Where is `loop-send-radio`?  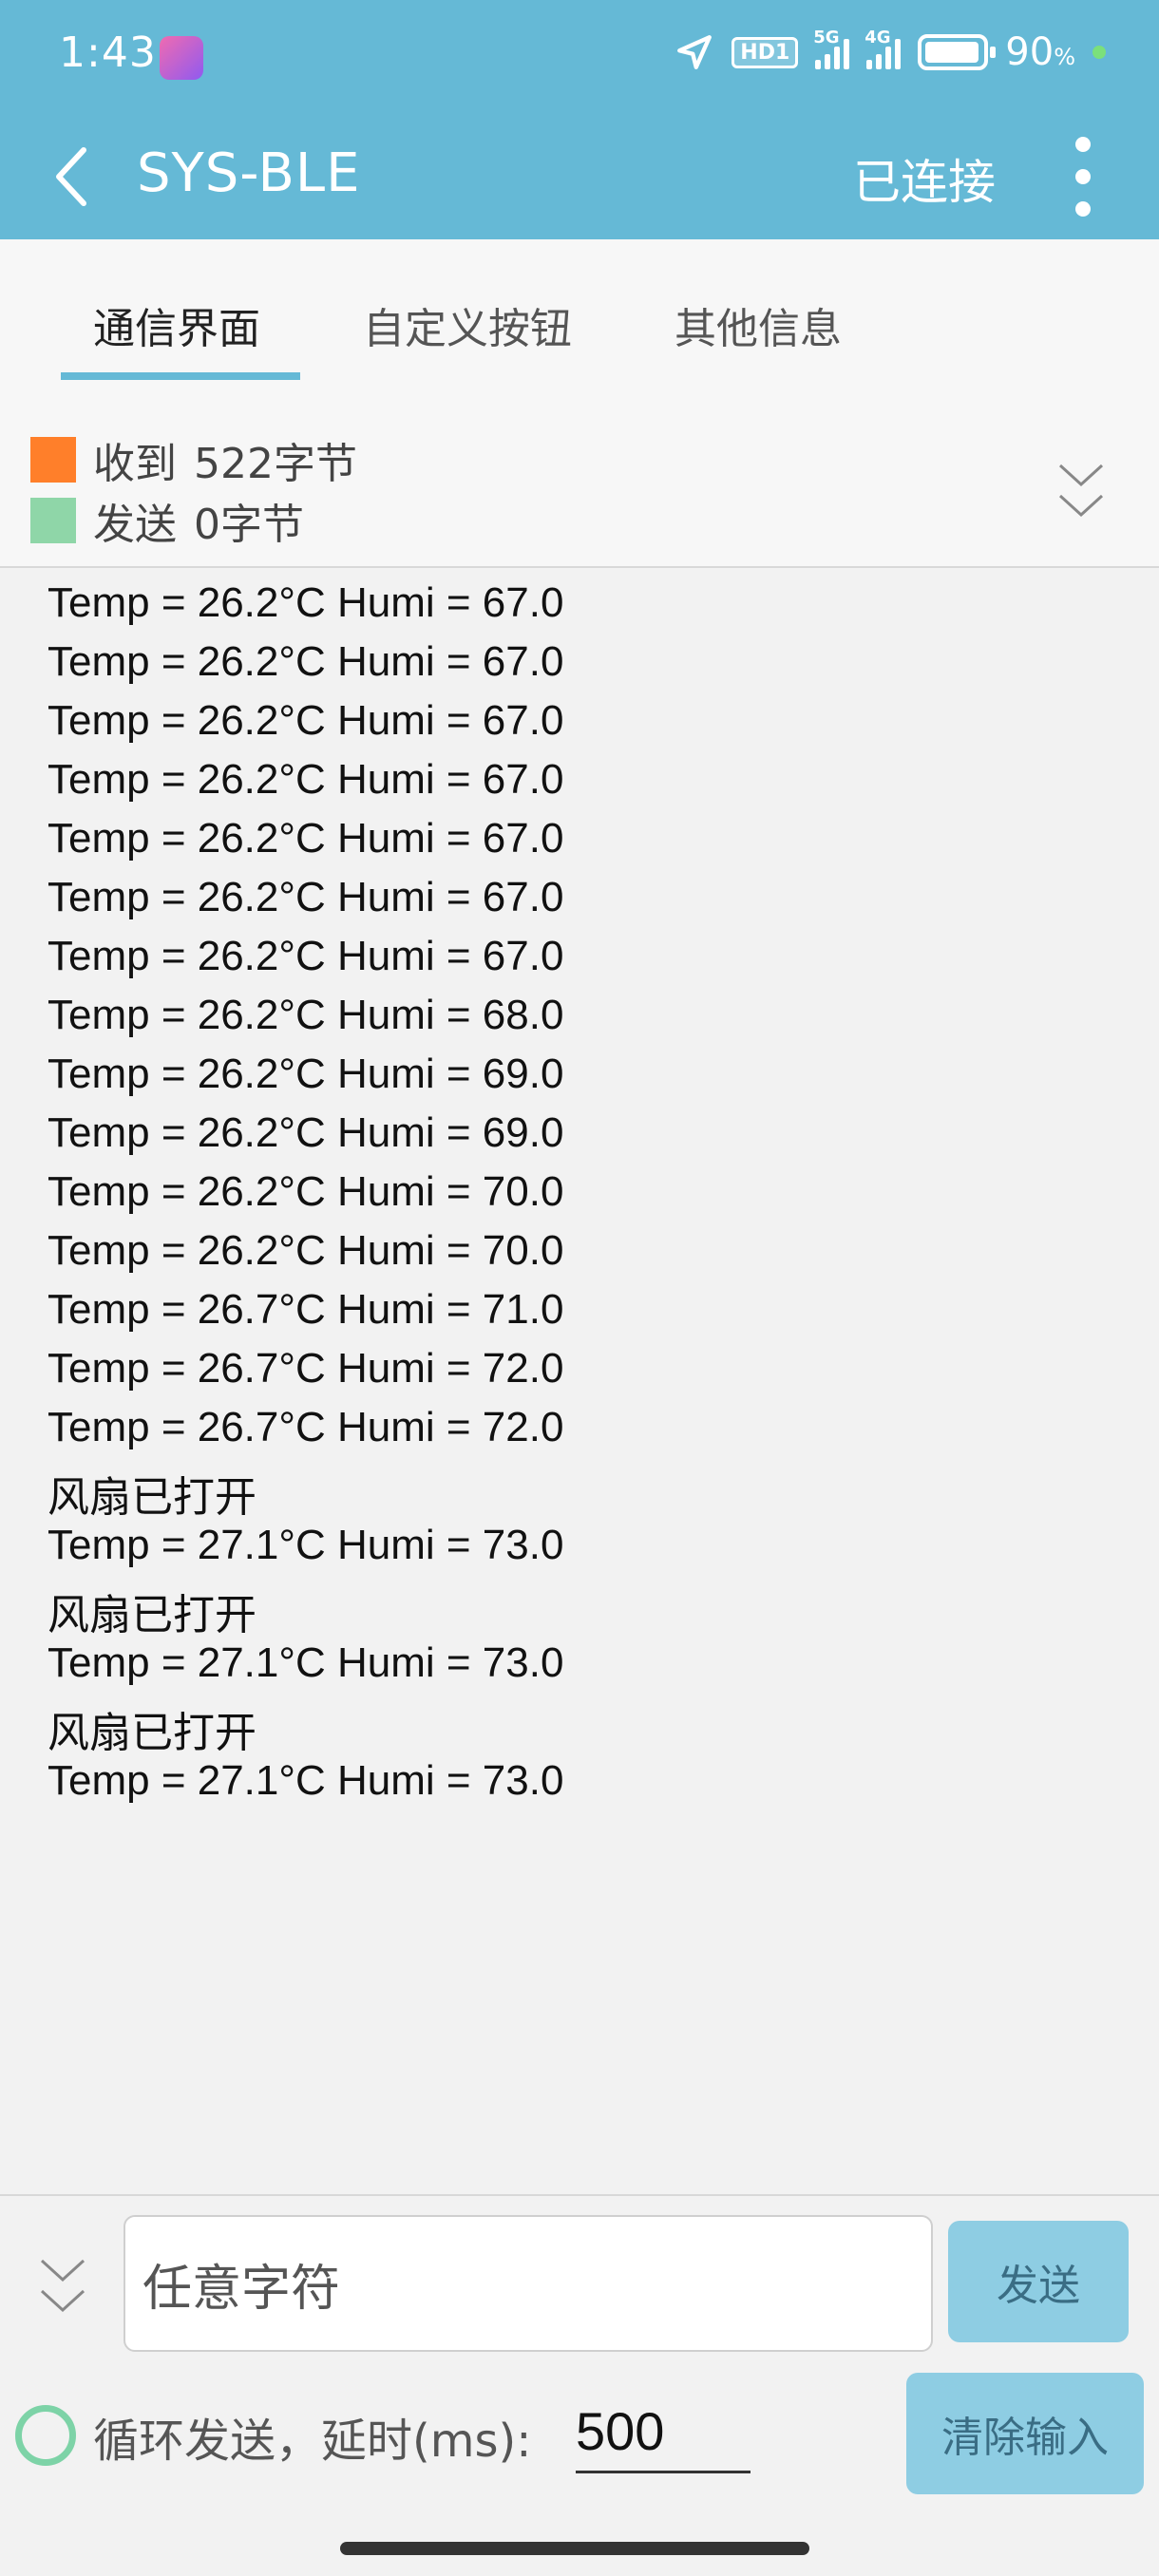 loop-send-radio is located at coordinates (45, 2435).